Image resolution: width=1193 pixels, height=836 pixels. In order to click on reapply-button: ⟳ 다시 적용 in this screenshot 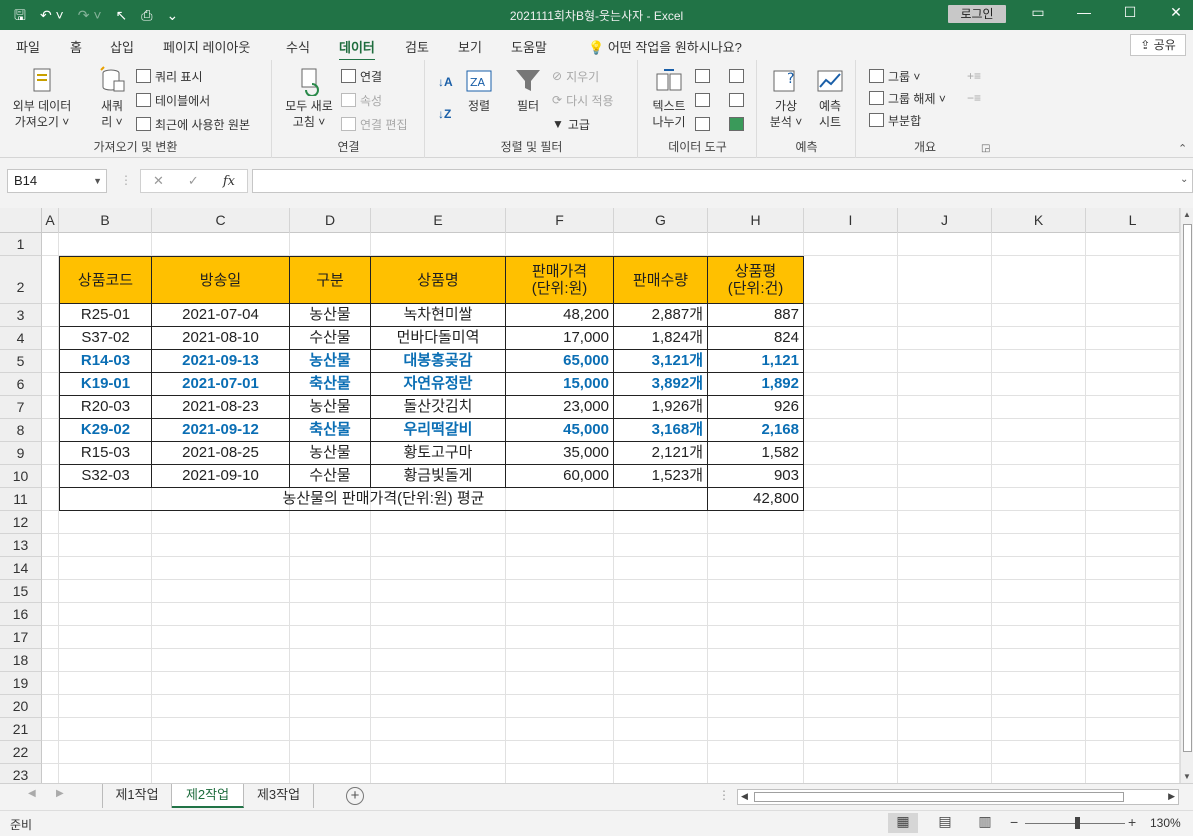, I will do `click(583, 100)`.